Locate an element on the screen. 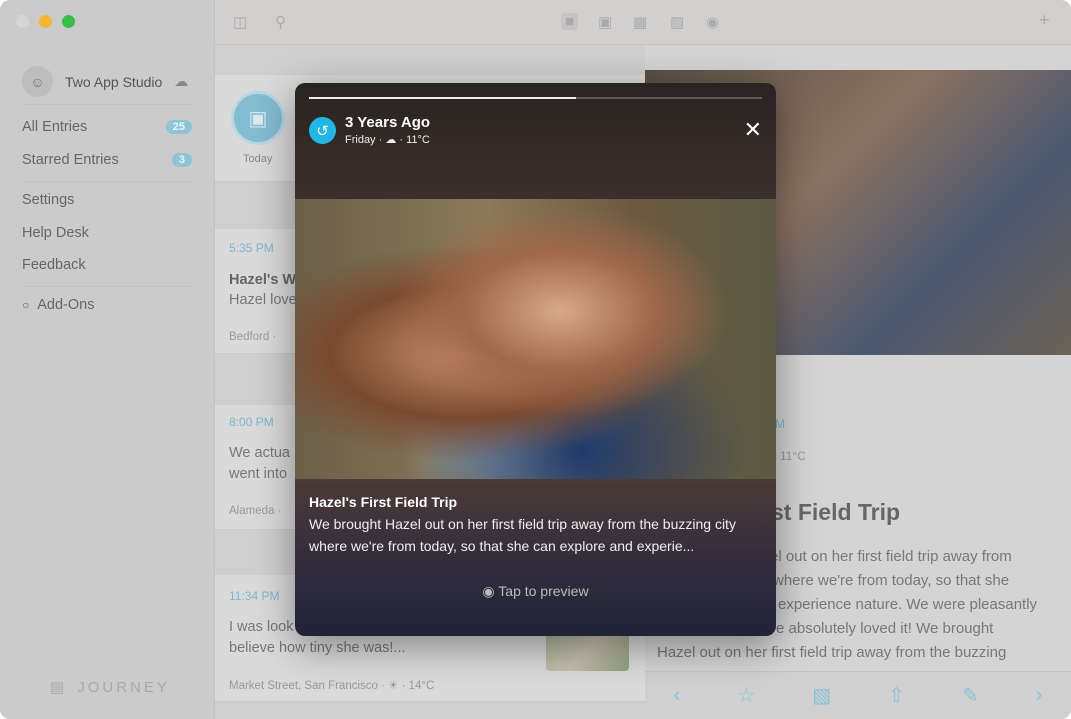  eye-icon: ◉ is located at coordinates (488, 591).